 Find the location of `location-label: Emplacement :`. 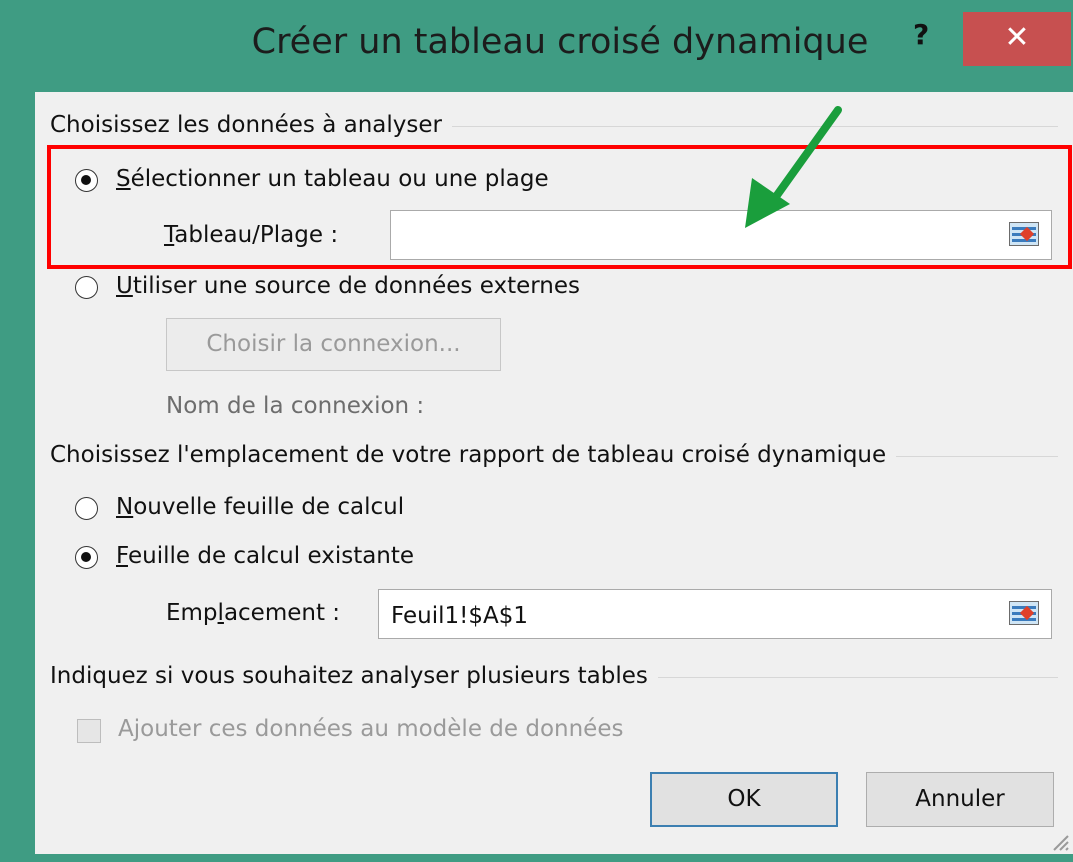

location-label: Emplacement : is located at coordinates (253, 613).